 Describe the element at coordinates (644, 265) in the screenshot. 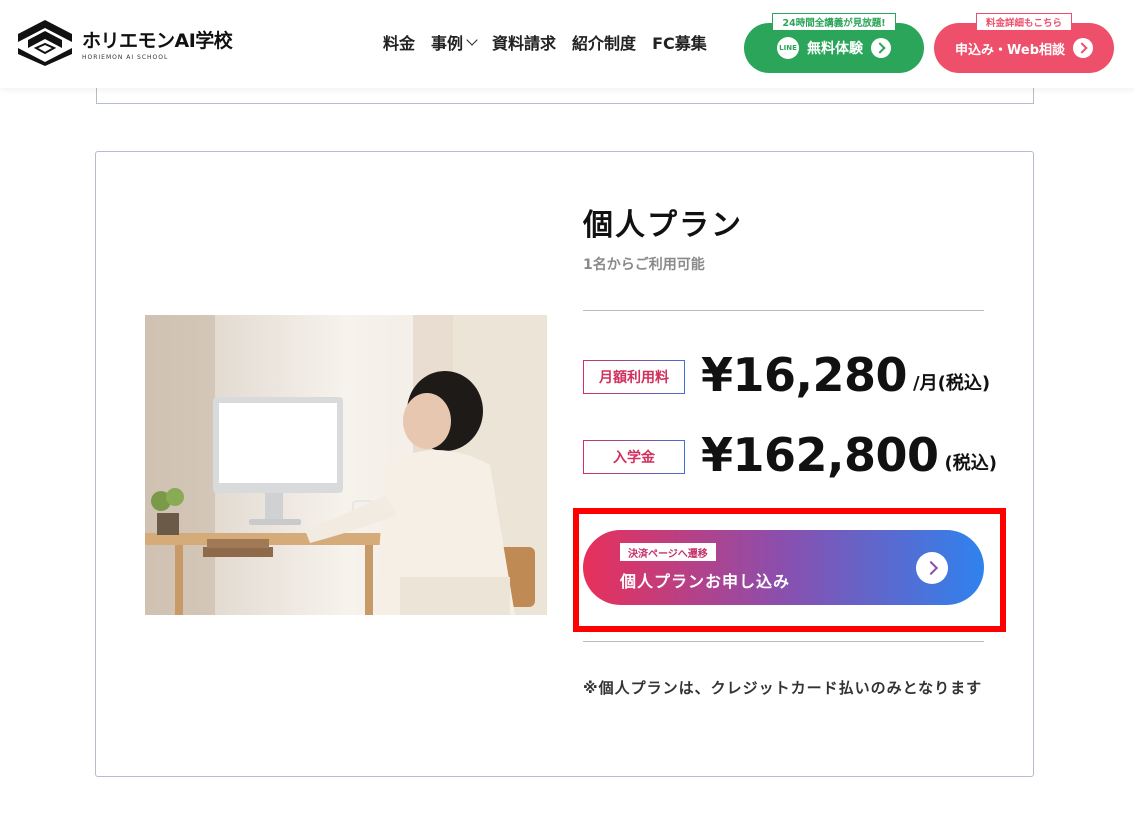

I see `plan-subtitle: 1名からご利用可能` at that location.